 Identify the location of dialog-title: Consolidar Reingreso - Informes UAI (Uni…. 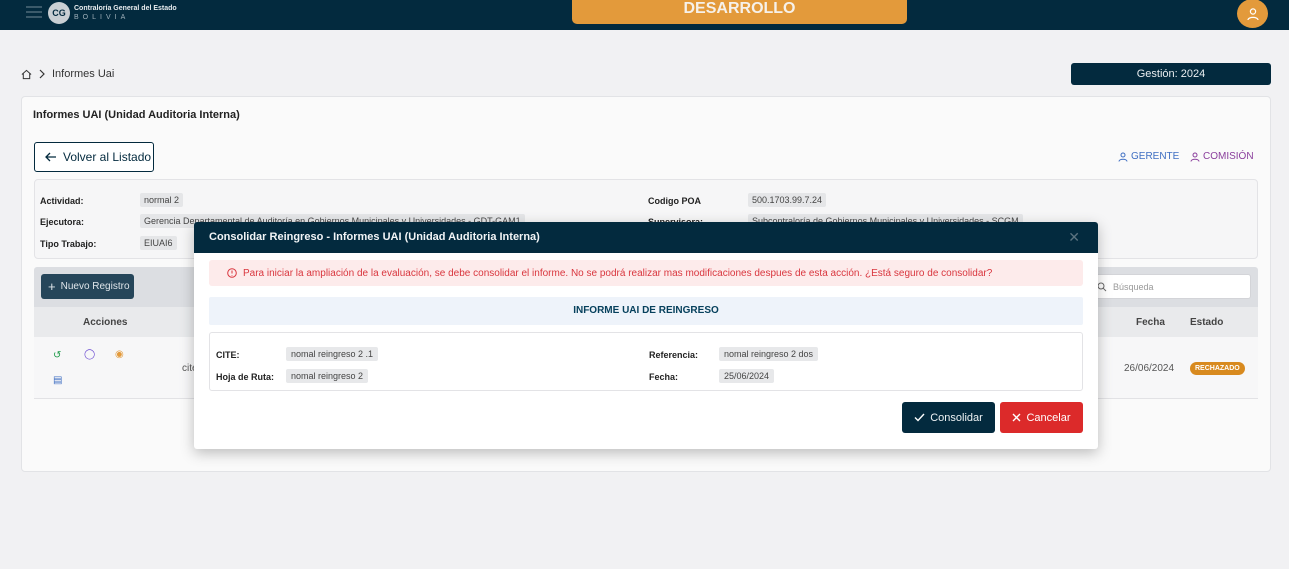
(374, 237).